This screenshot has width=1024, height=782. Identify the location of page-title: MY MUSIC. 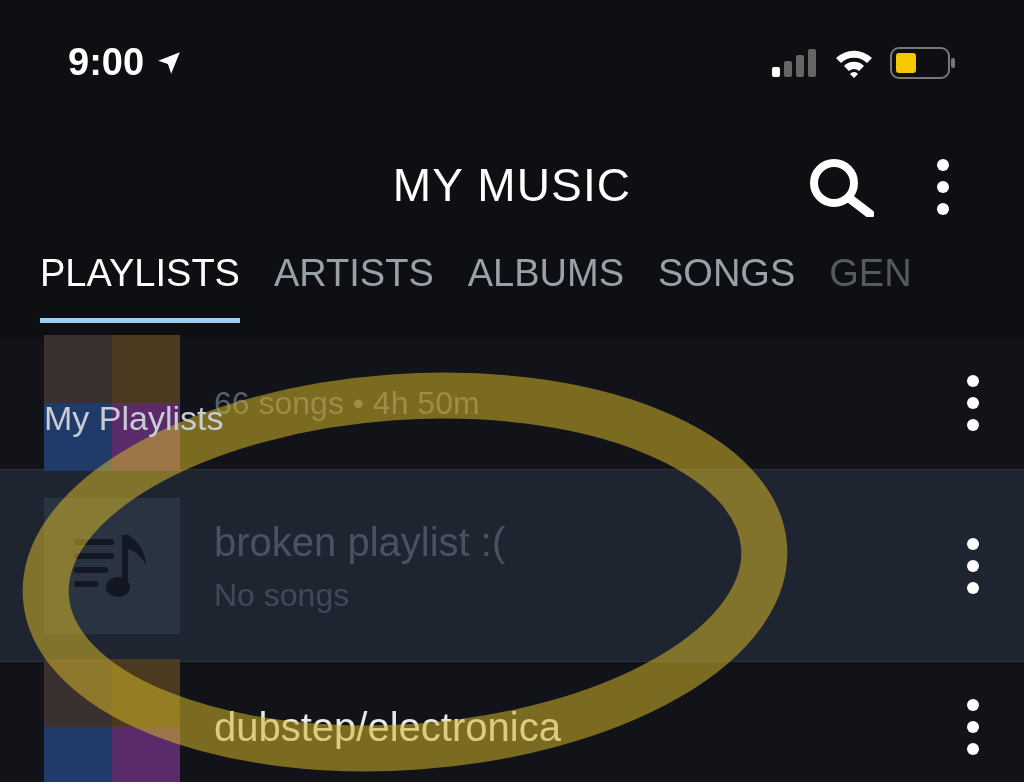
(512, 185).